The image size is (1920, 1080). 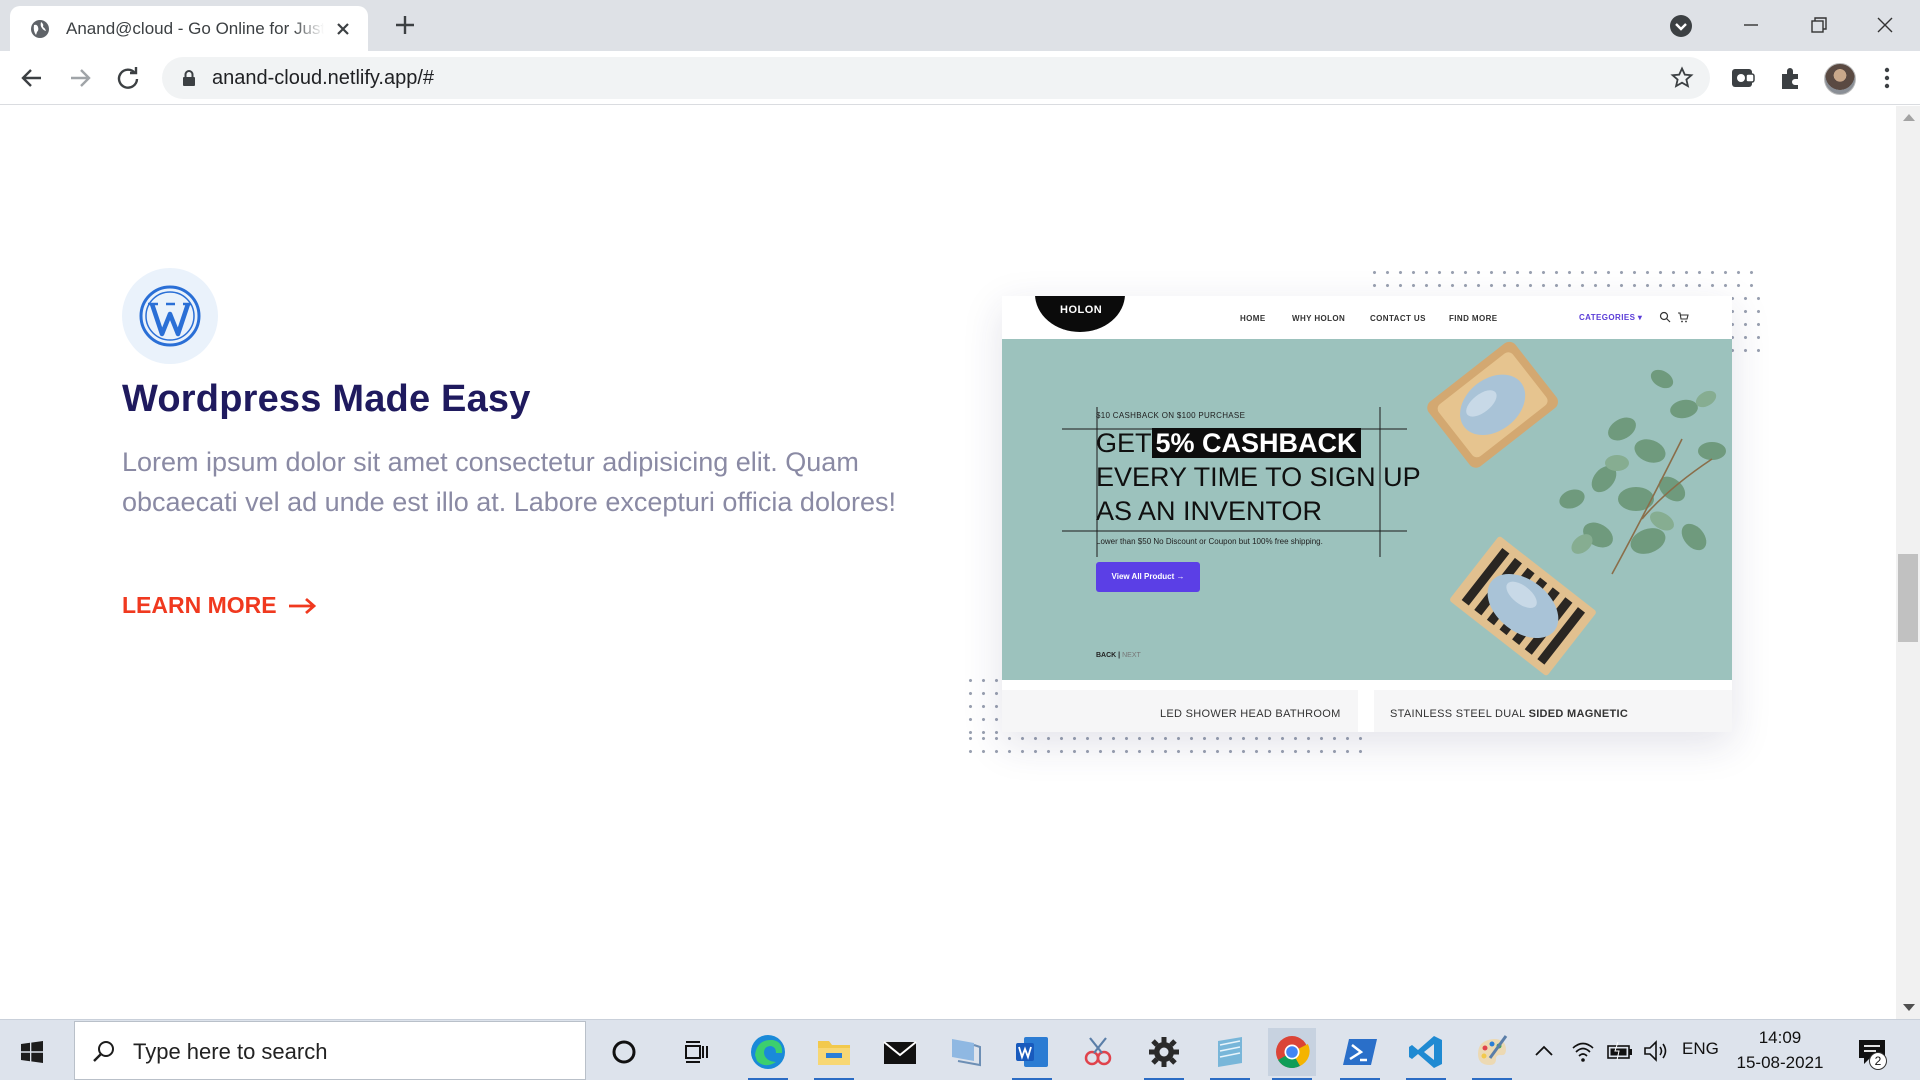 I want to click on search-icon, so click(x=103, y=1051).